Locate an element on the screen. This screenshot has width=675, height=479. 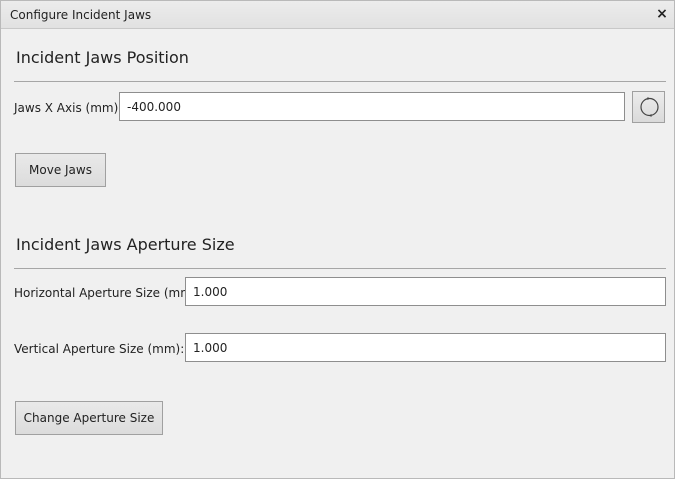
window-title: Configure Incident Jaws is located at coordinates (81, 15).